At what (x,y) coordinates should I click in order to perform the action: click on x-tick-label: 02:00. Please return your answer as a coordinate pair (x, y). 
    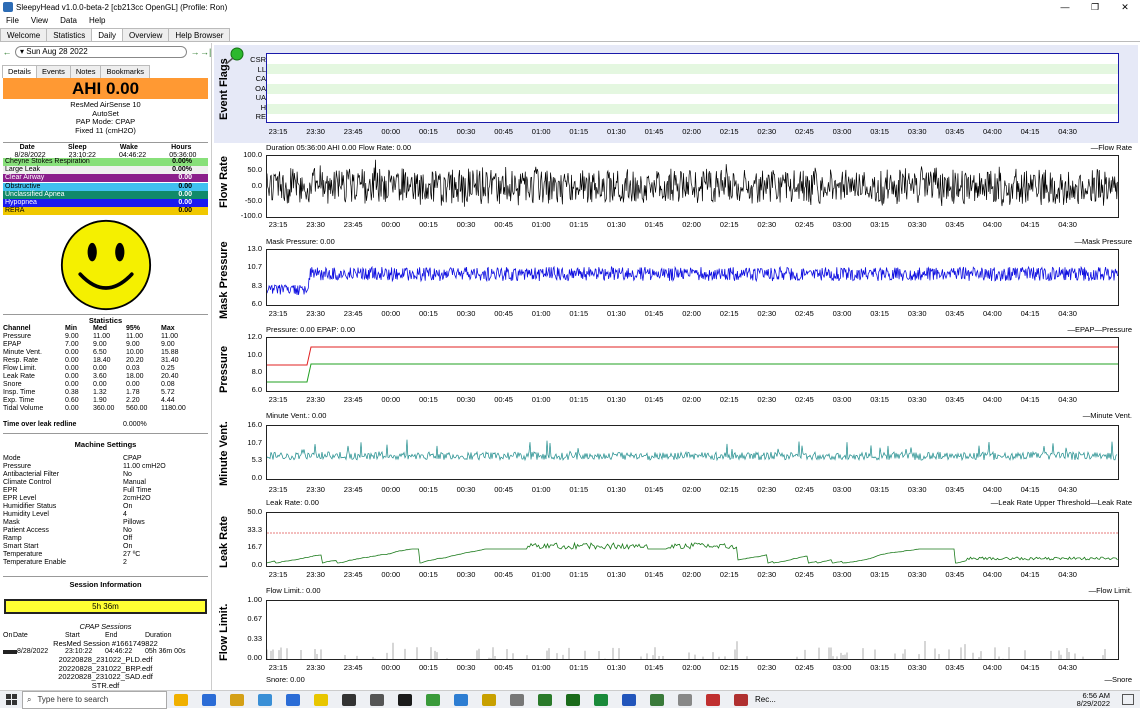
    Looking at the image, I should click on (691, 667).